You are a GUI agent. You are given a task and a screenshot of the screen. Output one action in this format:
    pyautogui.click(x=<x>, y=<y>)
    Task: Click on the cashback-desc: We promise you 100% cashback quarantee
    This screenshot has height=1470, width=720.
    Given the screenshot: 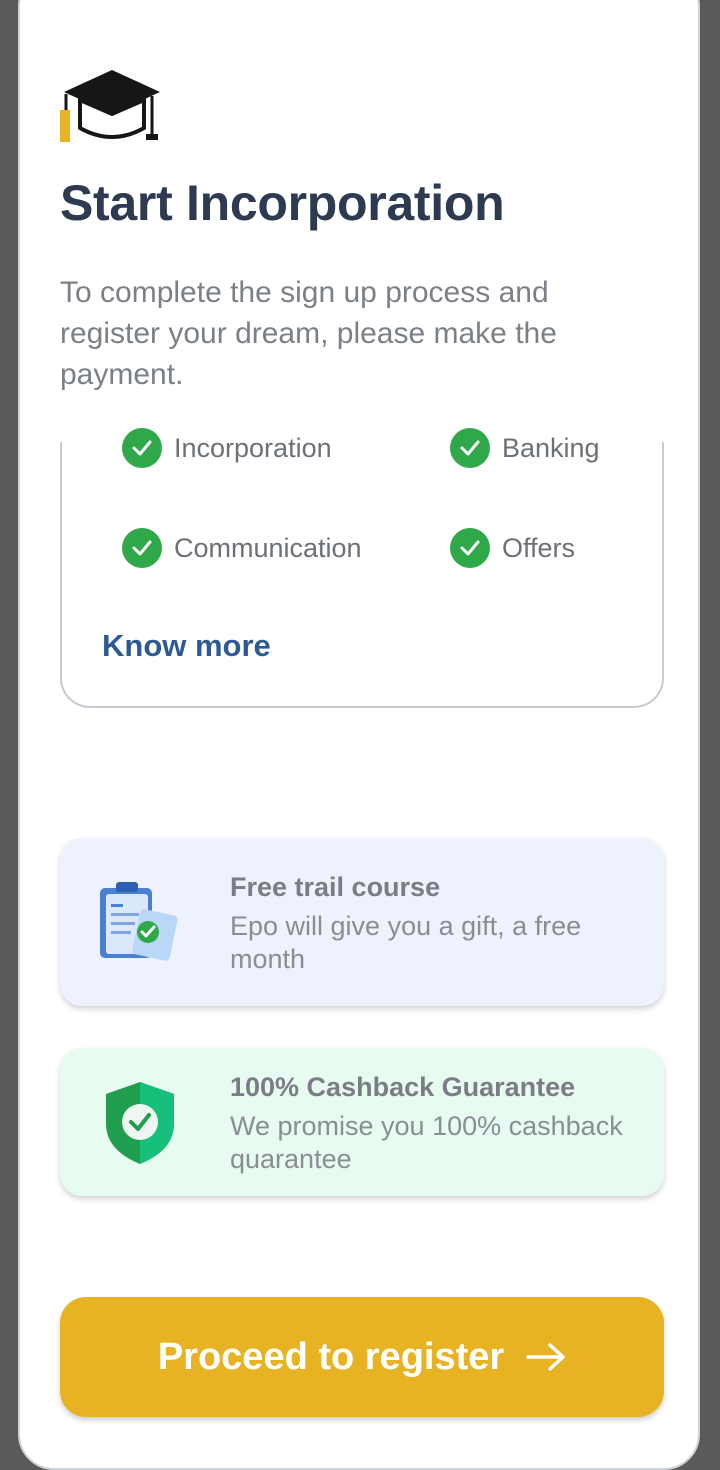 What is the action you would take?
    pyautogui.click(x=426, y=1142)
    